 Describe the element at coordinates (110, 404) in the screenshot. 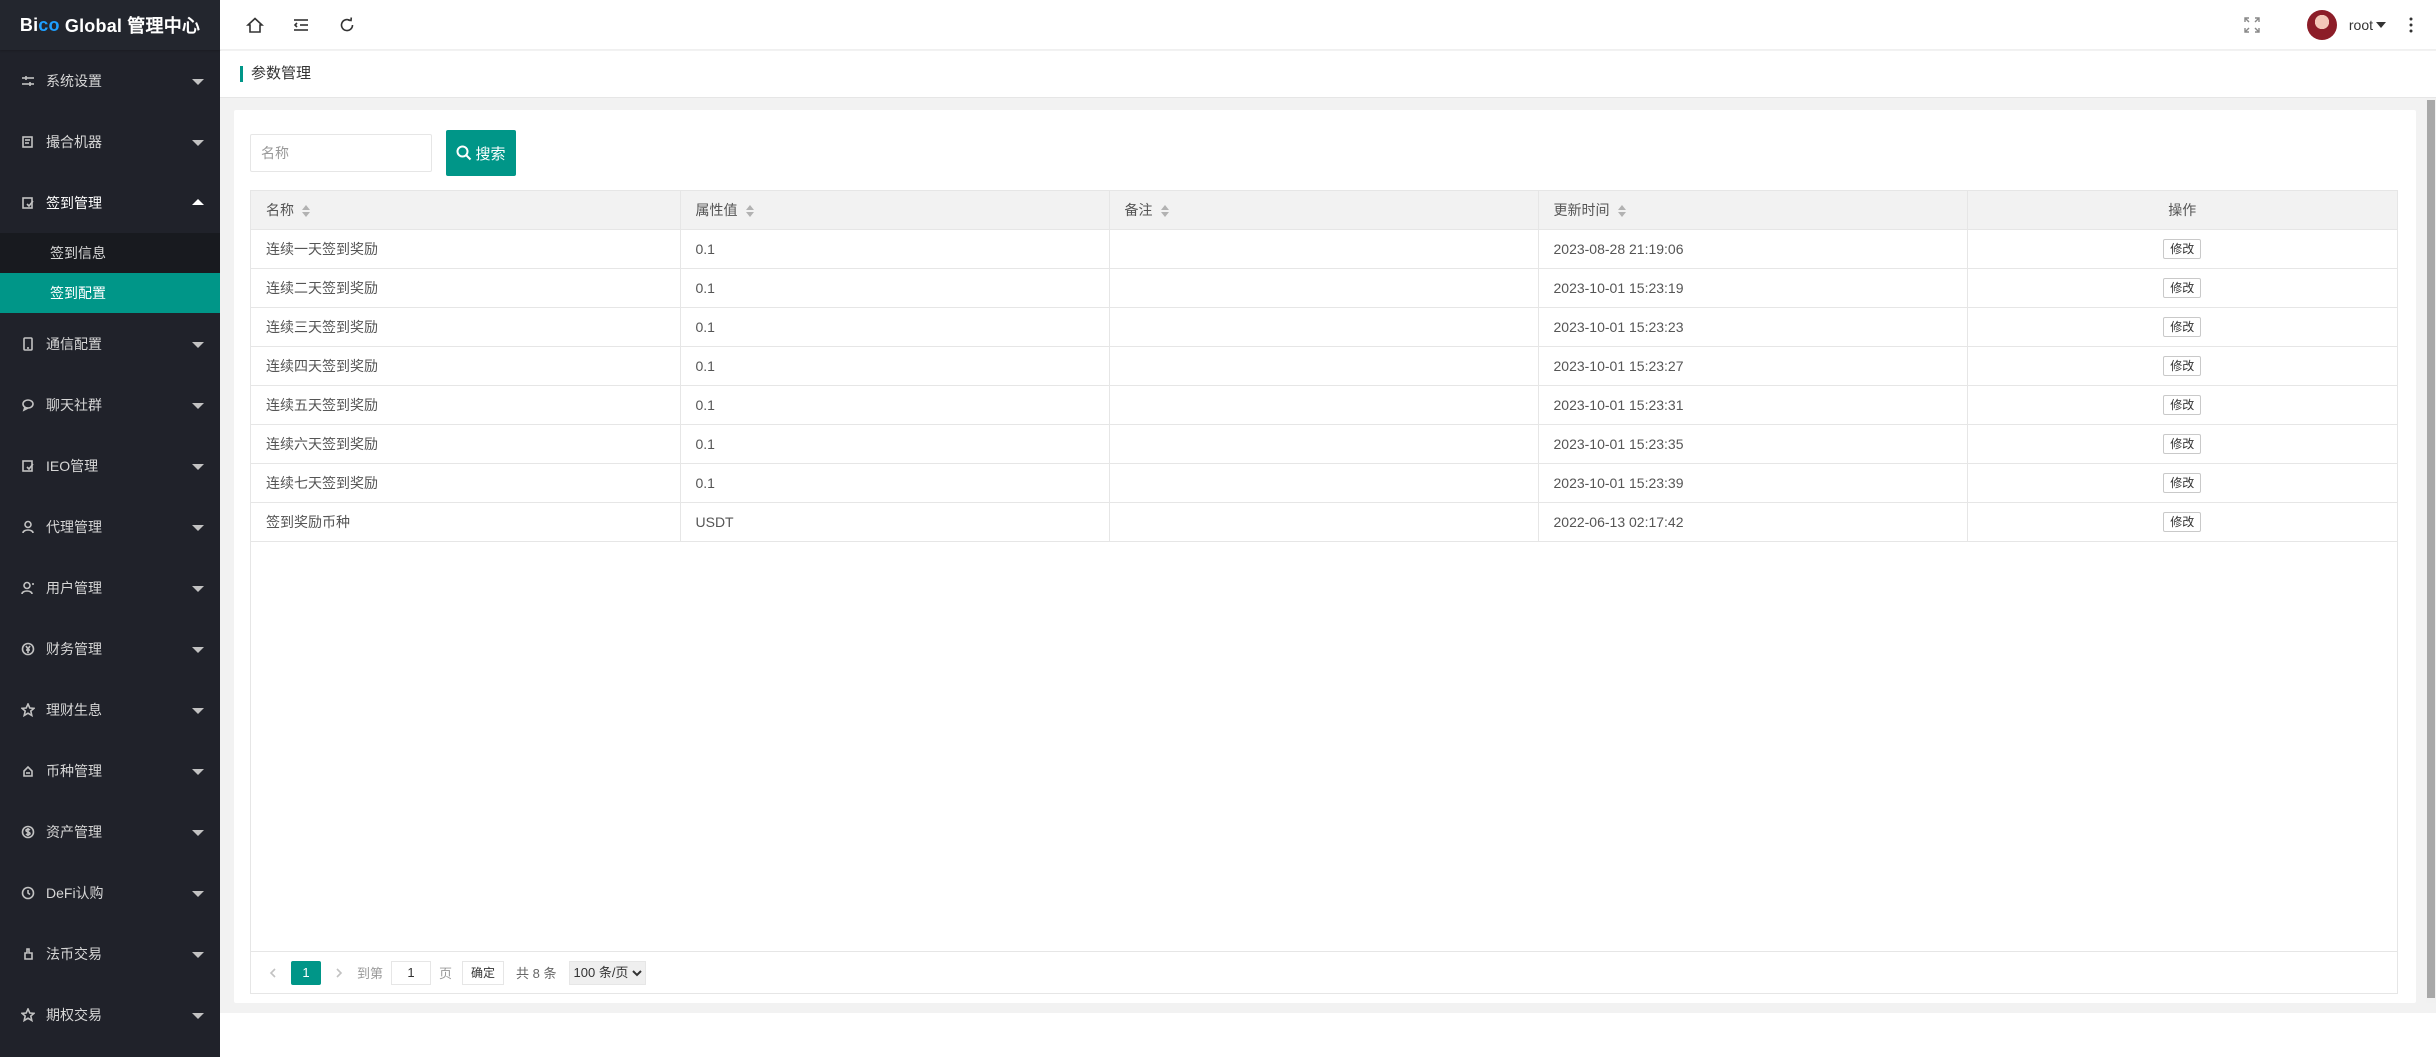

I see `sidebar-item-chat-group: 聊天社群` at that location.